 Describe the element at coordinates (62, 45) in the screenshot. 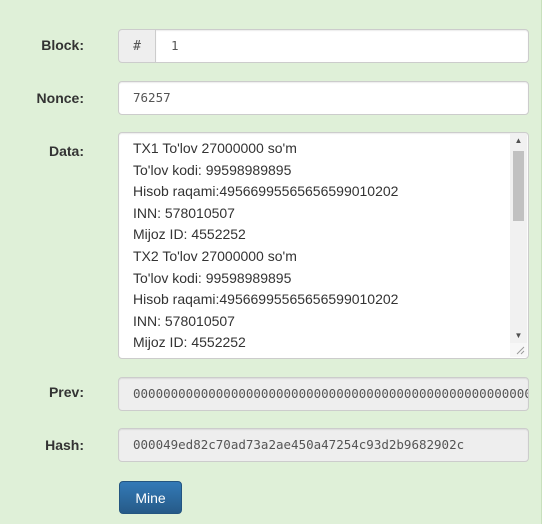

I see `block-label: Block:` at that location.